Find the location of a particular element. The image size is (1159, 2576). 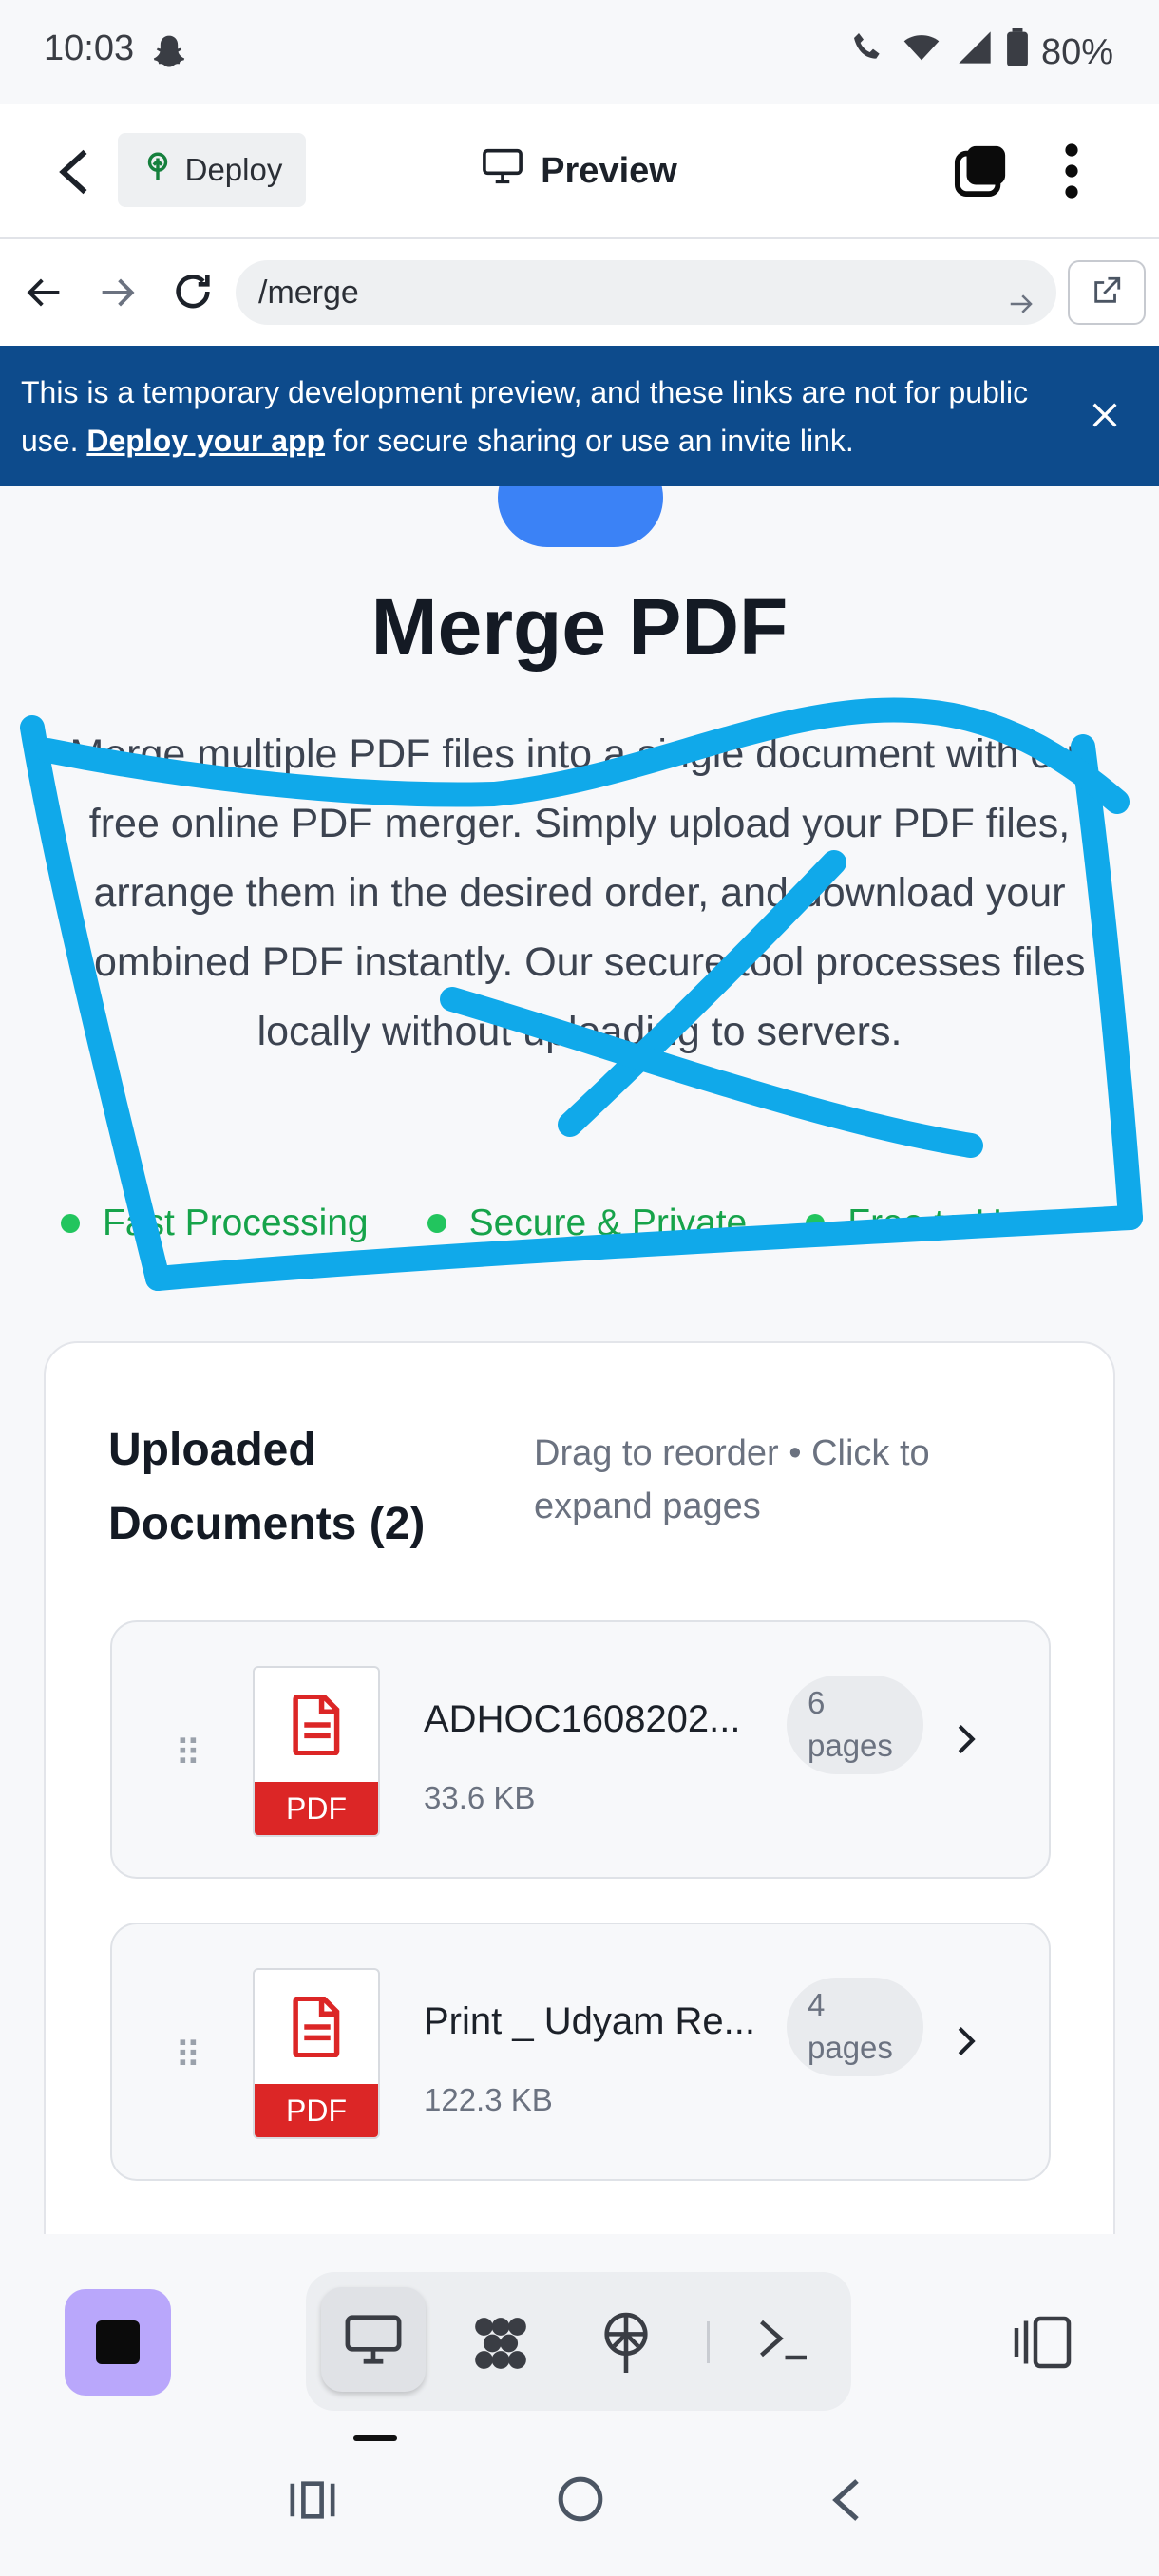

page-title: Merge PDF is located at coordinates (579, 627).